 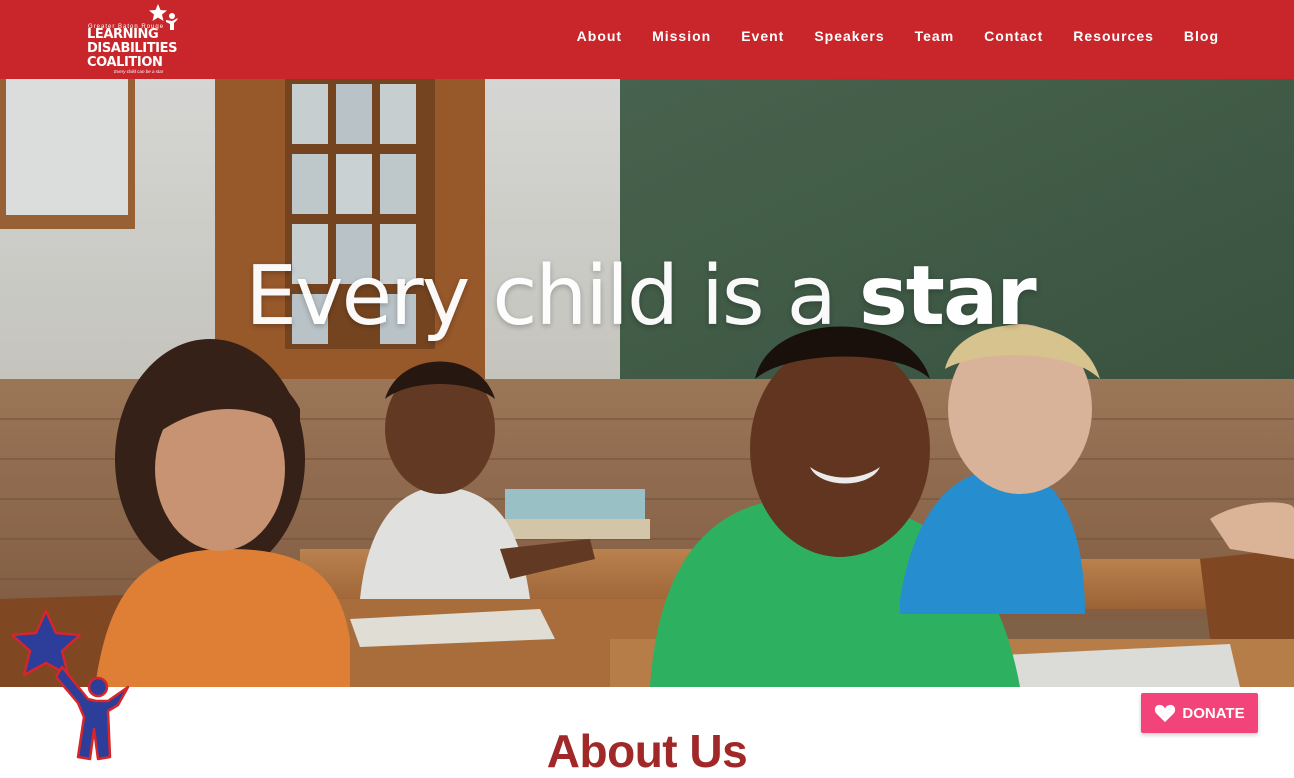 What do you see at coordinates (599, 36) in the screenshot?
I see `nav-about: About` at bounding box center [599, 36].